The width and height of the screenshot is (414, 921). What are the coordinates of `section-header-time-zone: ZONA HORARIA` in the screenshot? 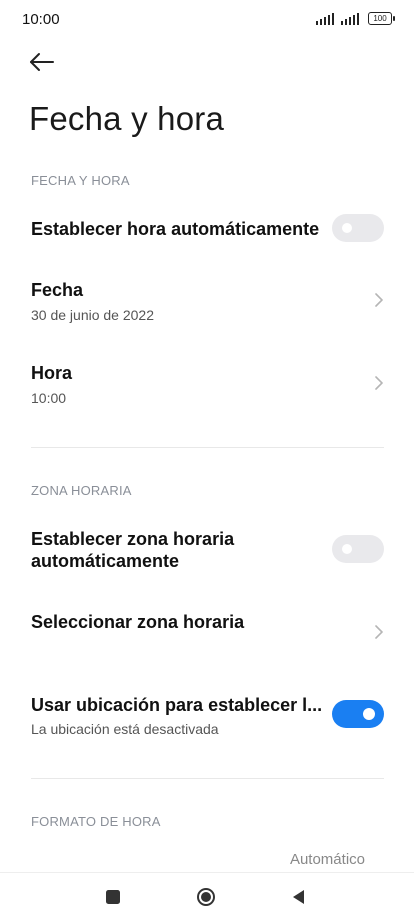 It's located at (81, 490).